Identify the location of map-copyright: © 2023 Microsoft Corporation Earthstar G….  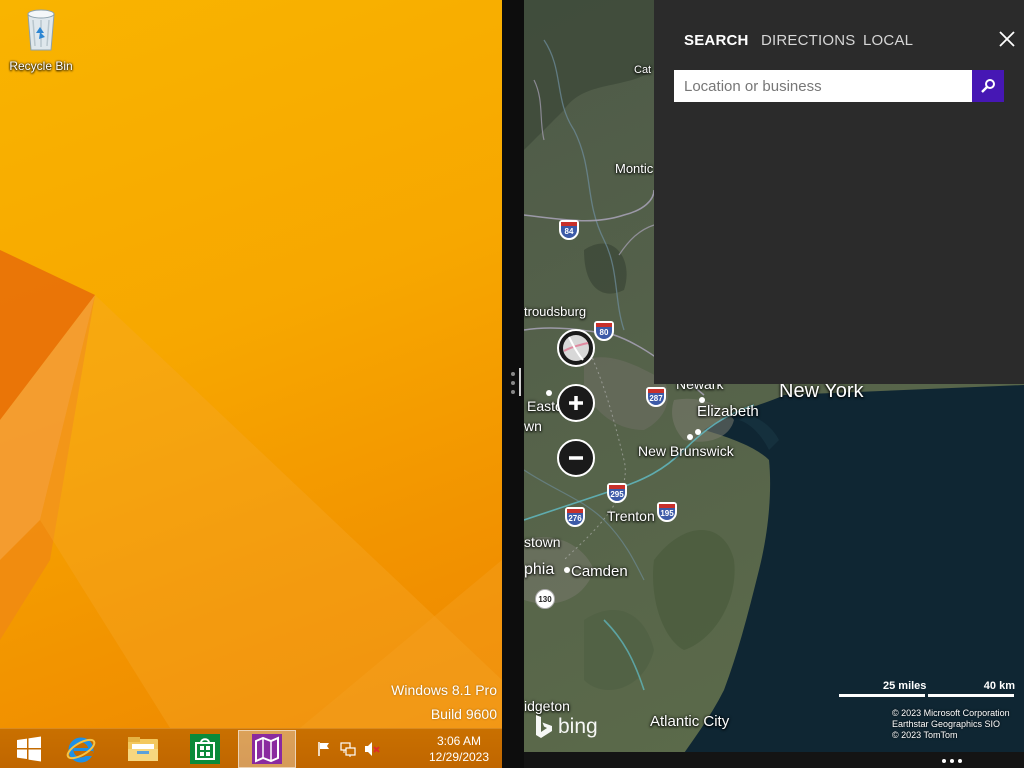
(951, 724).